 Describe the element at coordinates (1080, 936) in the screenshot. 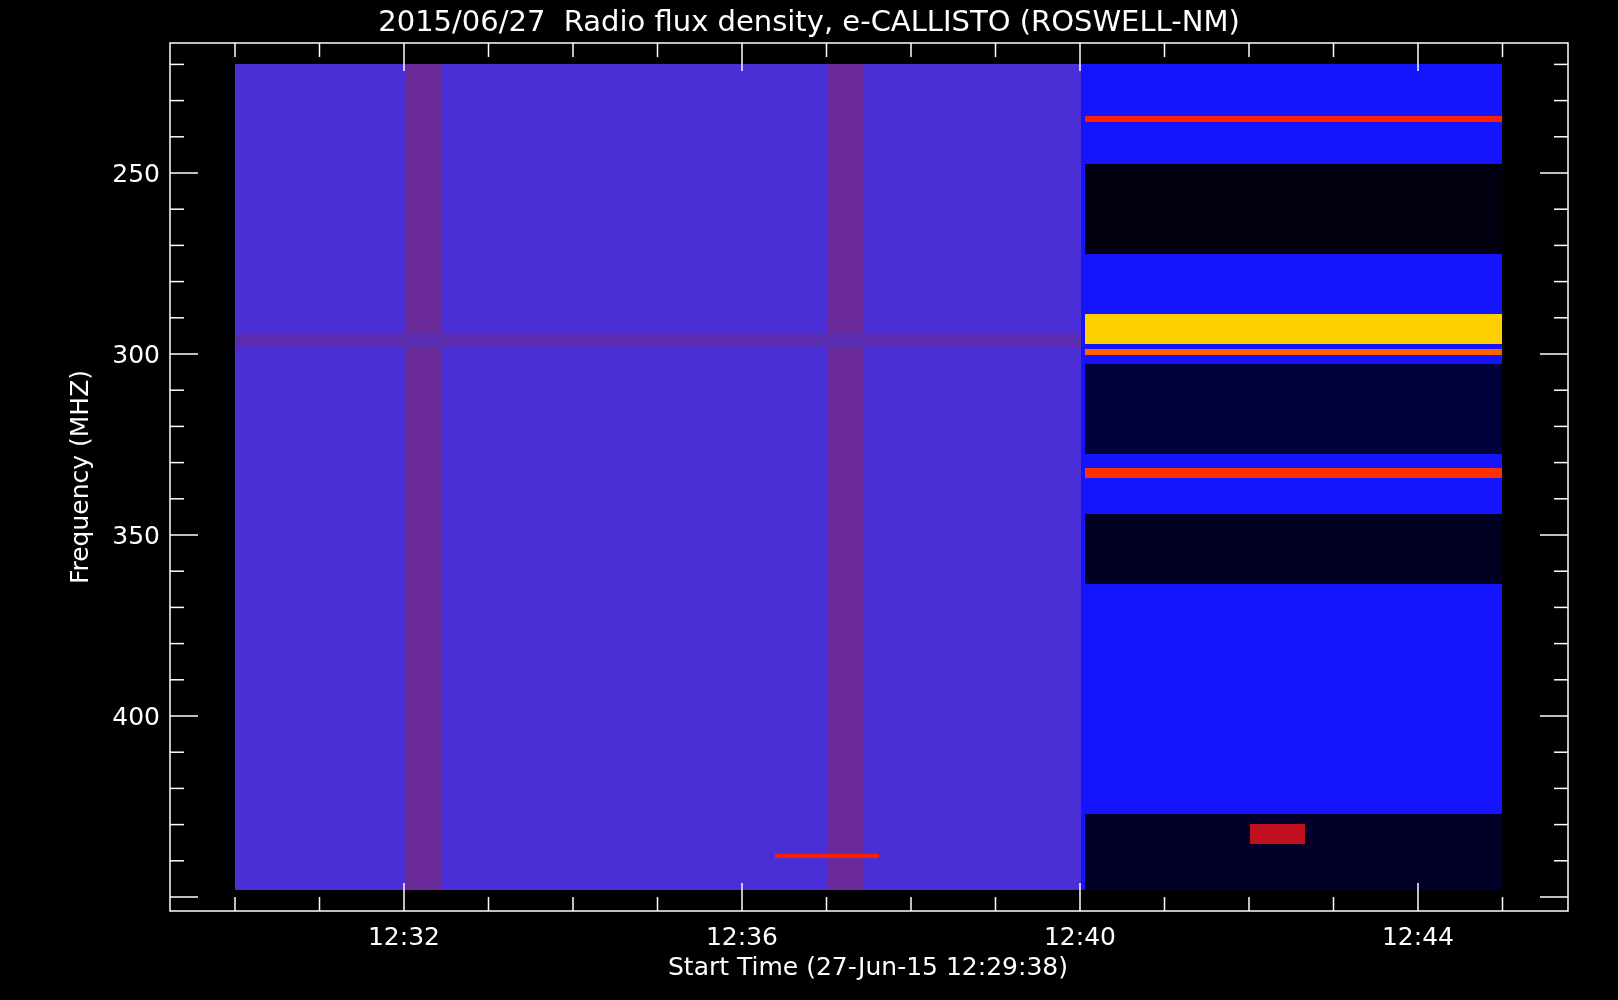

I see `tick-label: 12:40` at that location.